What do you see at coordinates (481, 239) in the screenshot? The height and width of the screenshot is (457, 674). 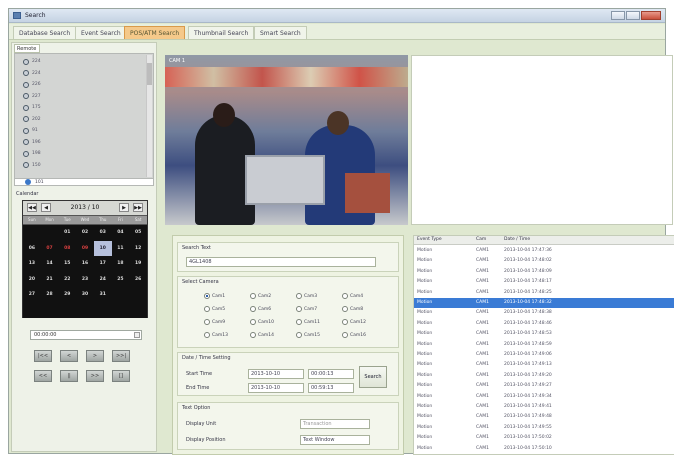 I see `column-cam: Cam` at bounding box center [481, 239].